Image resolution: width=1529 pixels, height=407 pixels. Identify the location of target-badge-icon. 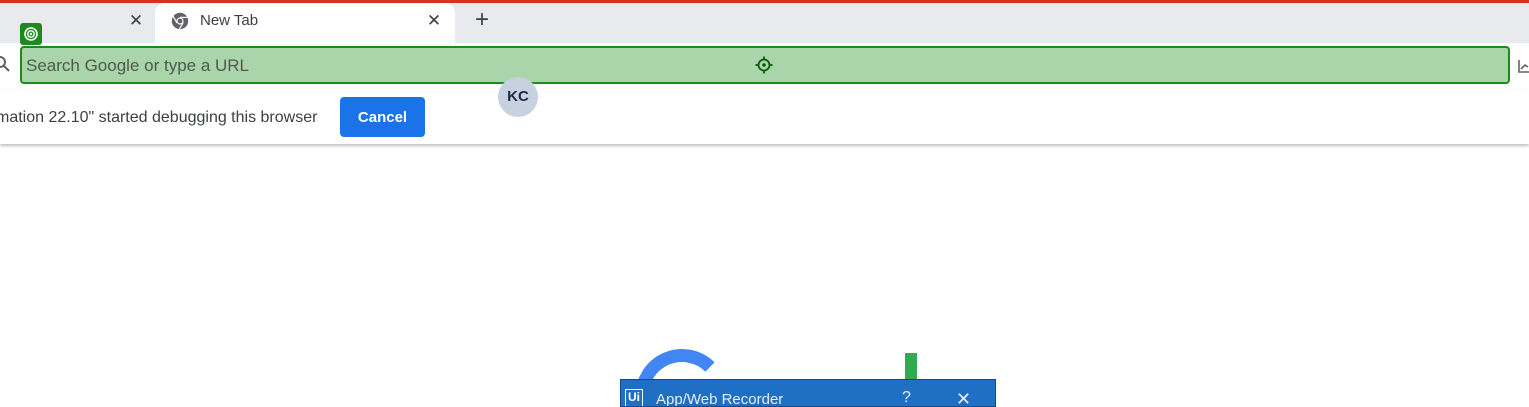
(31, 34).